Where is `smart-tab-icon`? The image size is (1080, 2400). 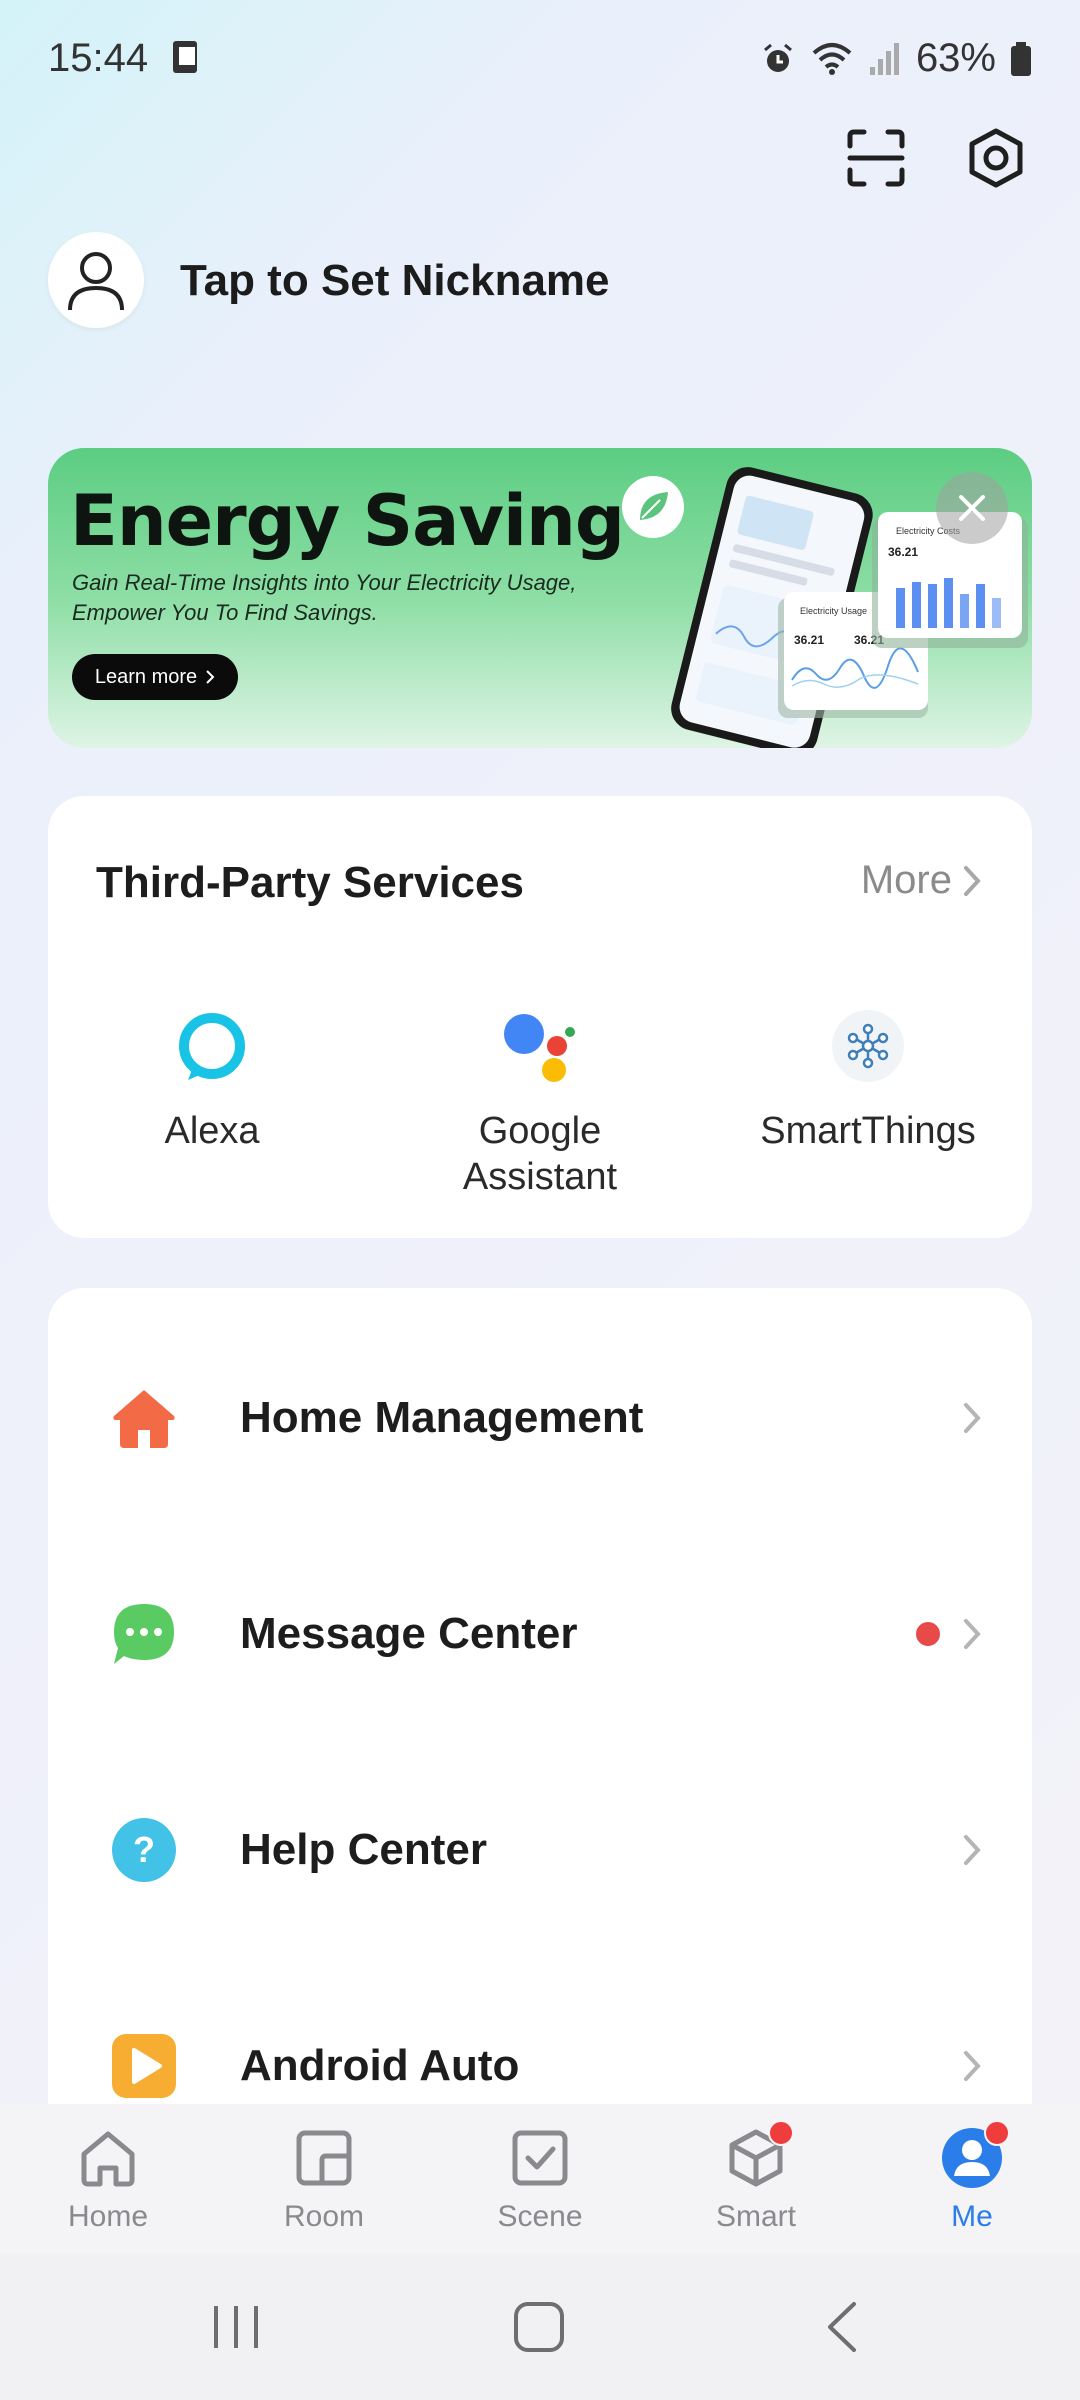
smart-tab-icon is located at coordinates (758, 2156).